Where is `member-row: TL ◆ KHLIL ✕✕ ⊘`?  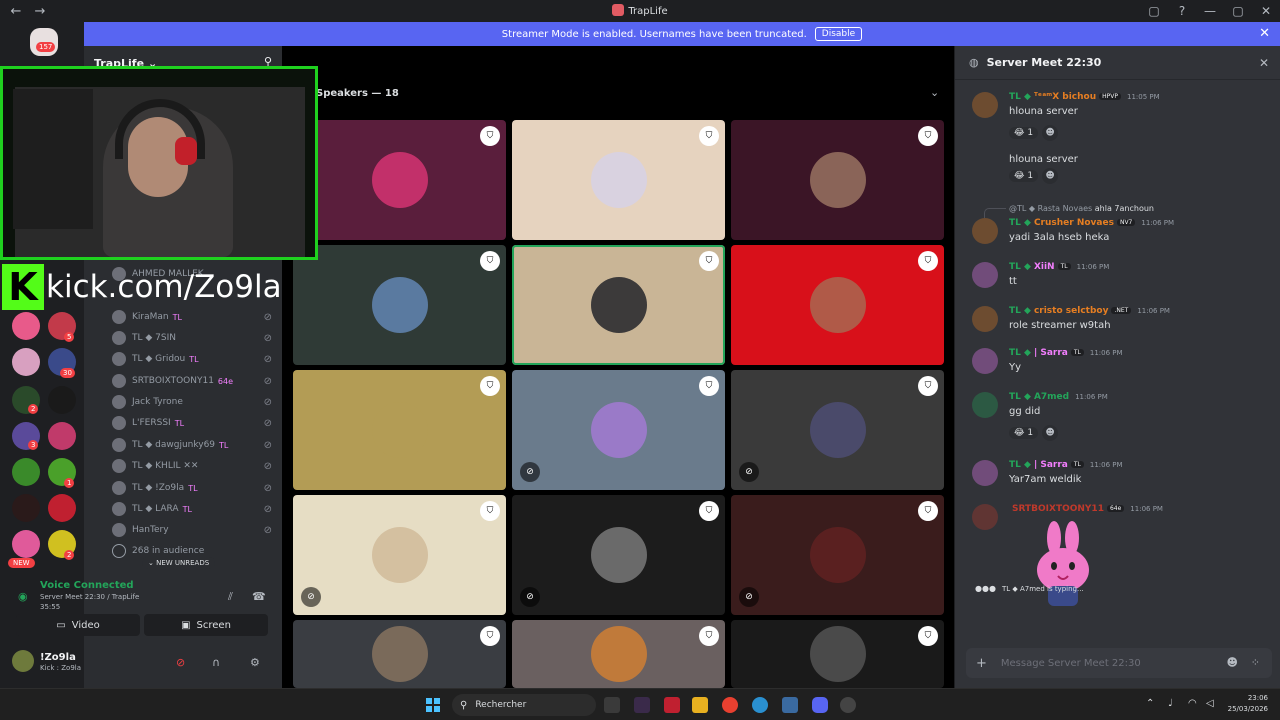 member-row: TL ◆ KHLIL ✕✕ ⊘ is located at coordinates (196, 466).